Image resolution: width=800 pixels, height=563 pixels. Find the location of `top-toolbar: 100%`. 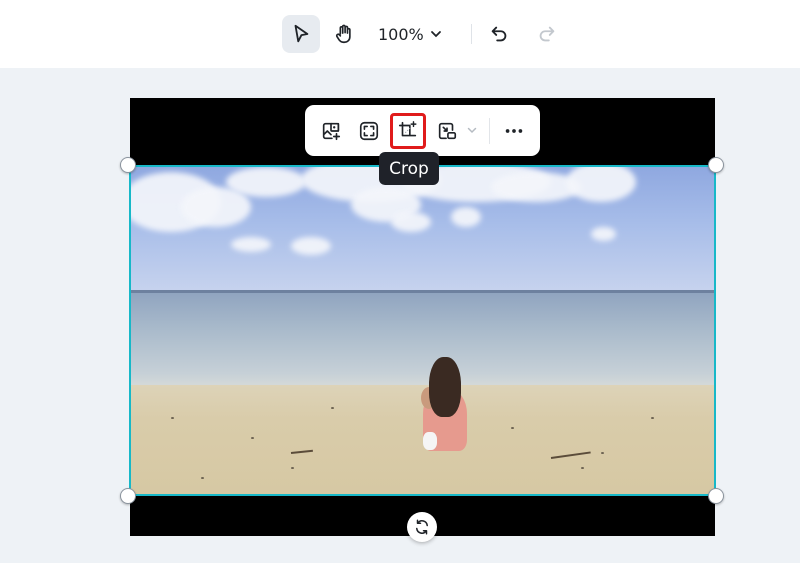

top-toolbar: 100% is located at coordinates (400, 34).